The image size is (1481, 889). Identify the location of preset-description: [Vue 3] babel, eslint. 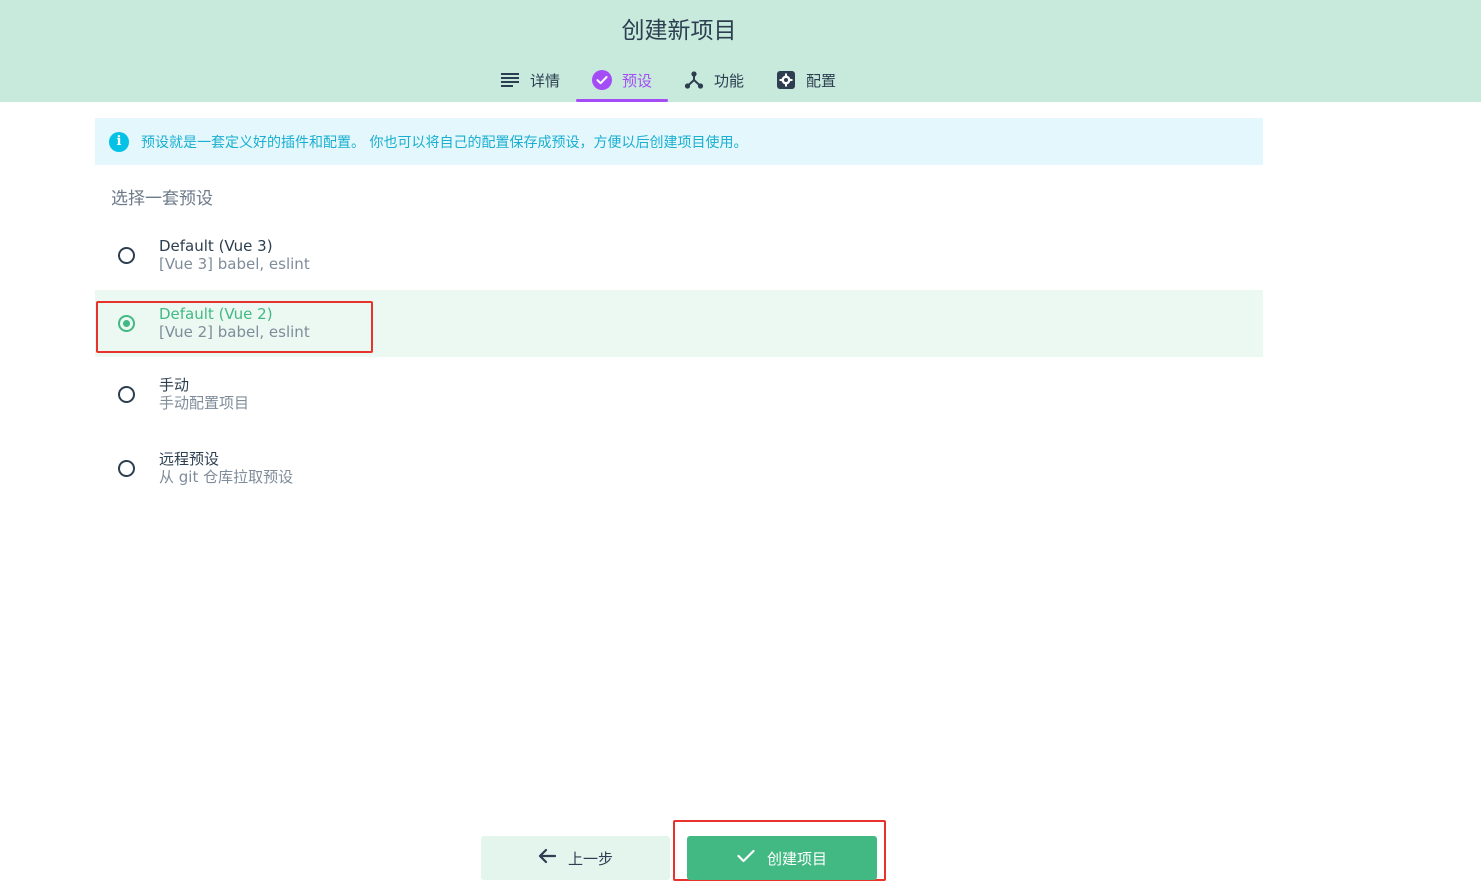
(234, 264).